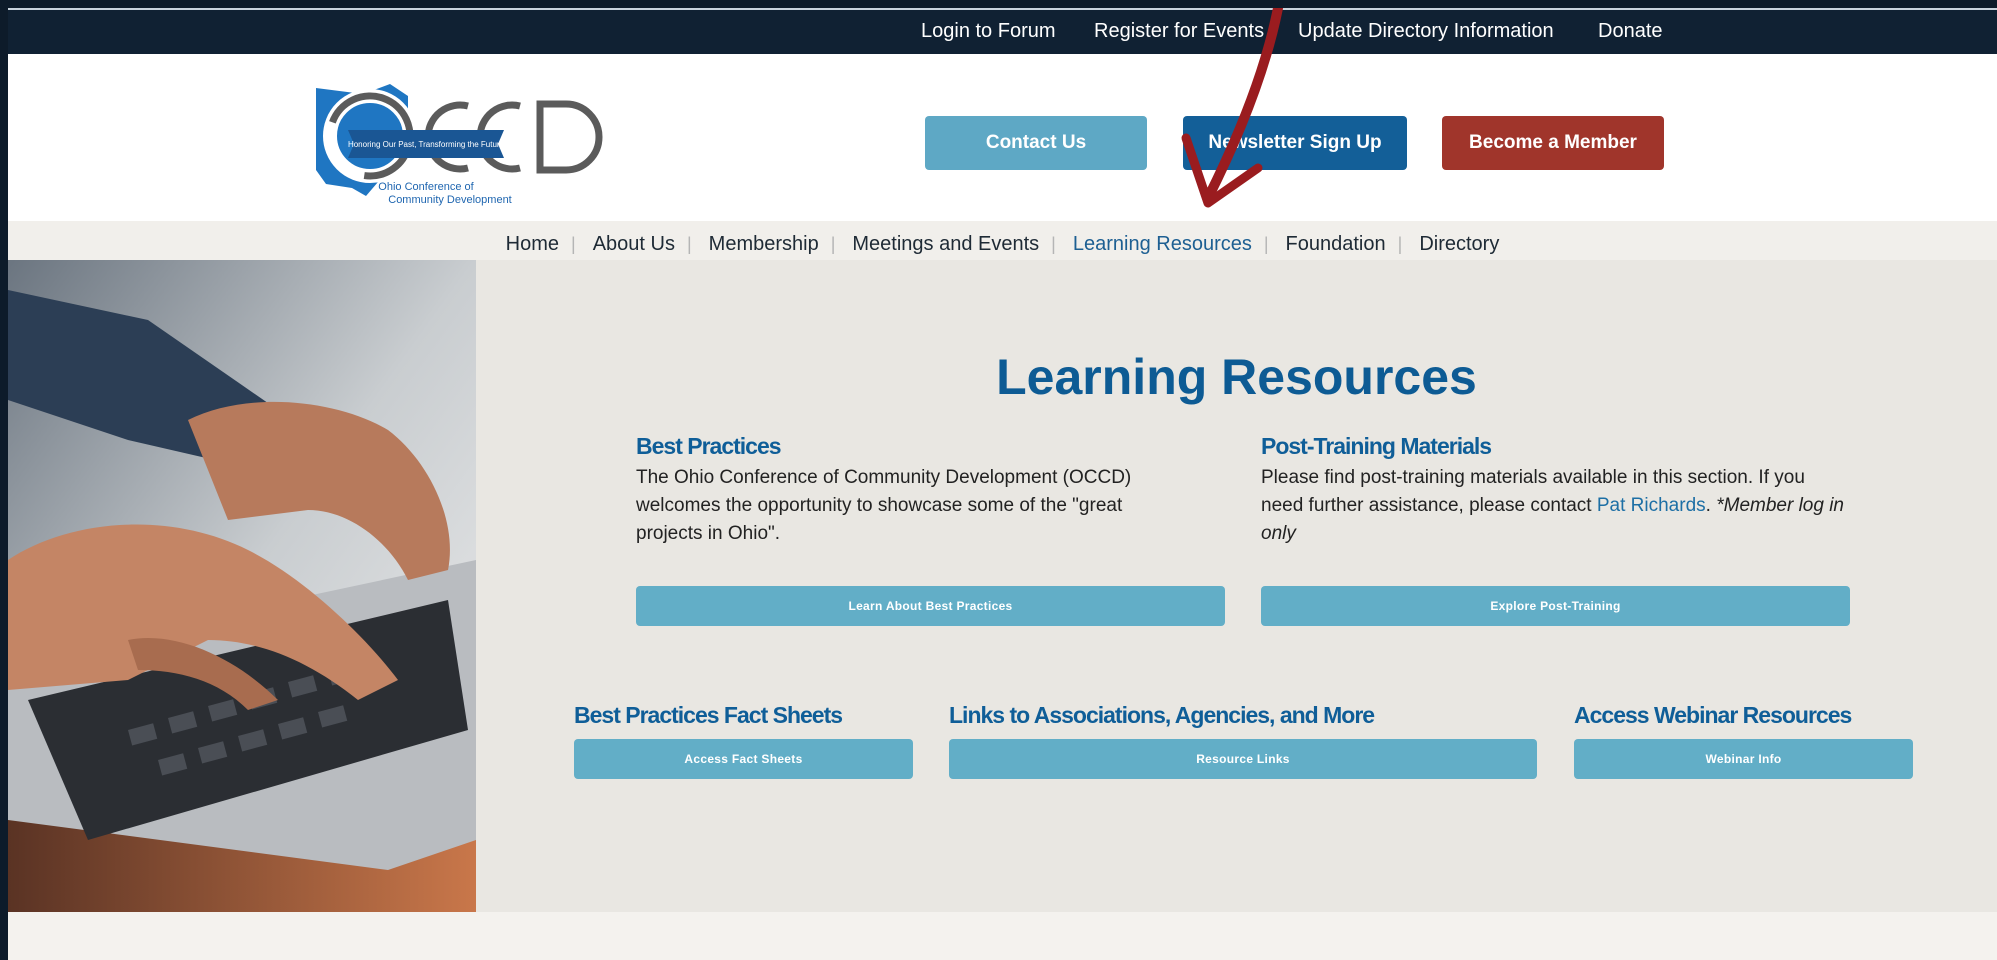 The image size is (1997, 960). Describe the element at coordinates (930, 606) in the screenshot. I see `learn-best-practices-button: Learn About Best Practices` at that location.